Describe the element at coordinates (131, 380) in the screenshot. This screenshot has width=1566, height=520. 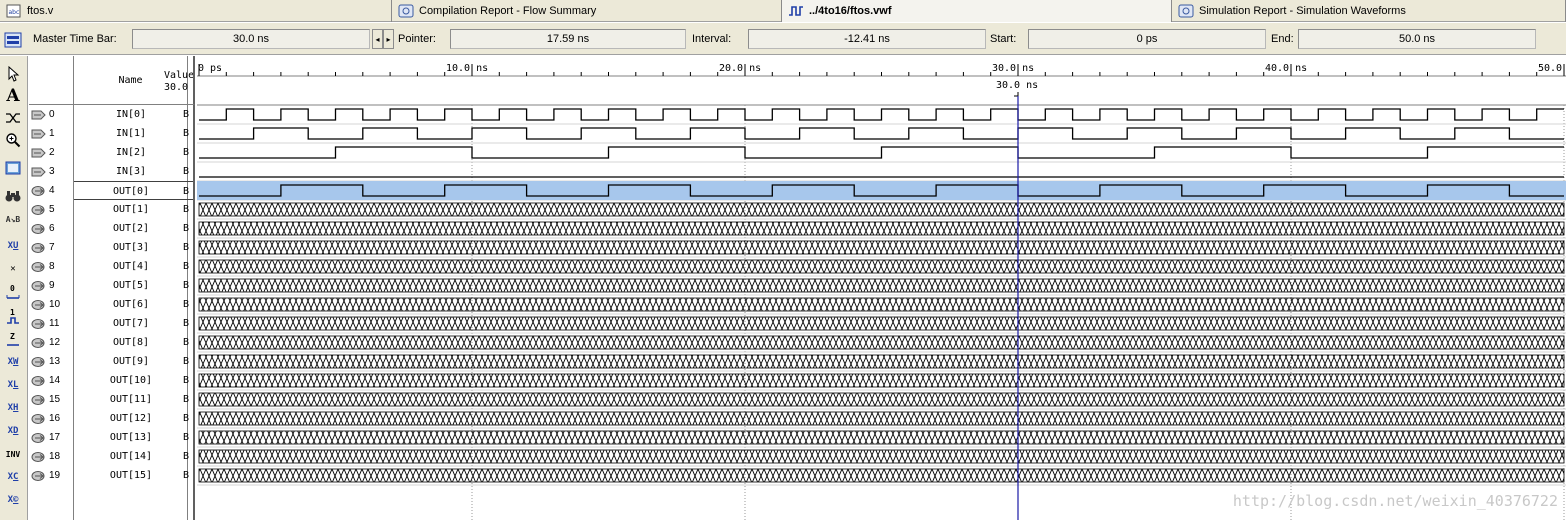
I see `signal-name: OUT[10]` at that location.